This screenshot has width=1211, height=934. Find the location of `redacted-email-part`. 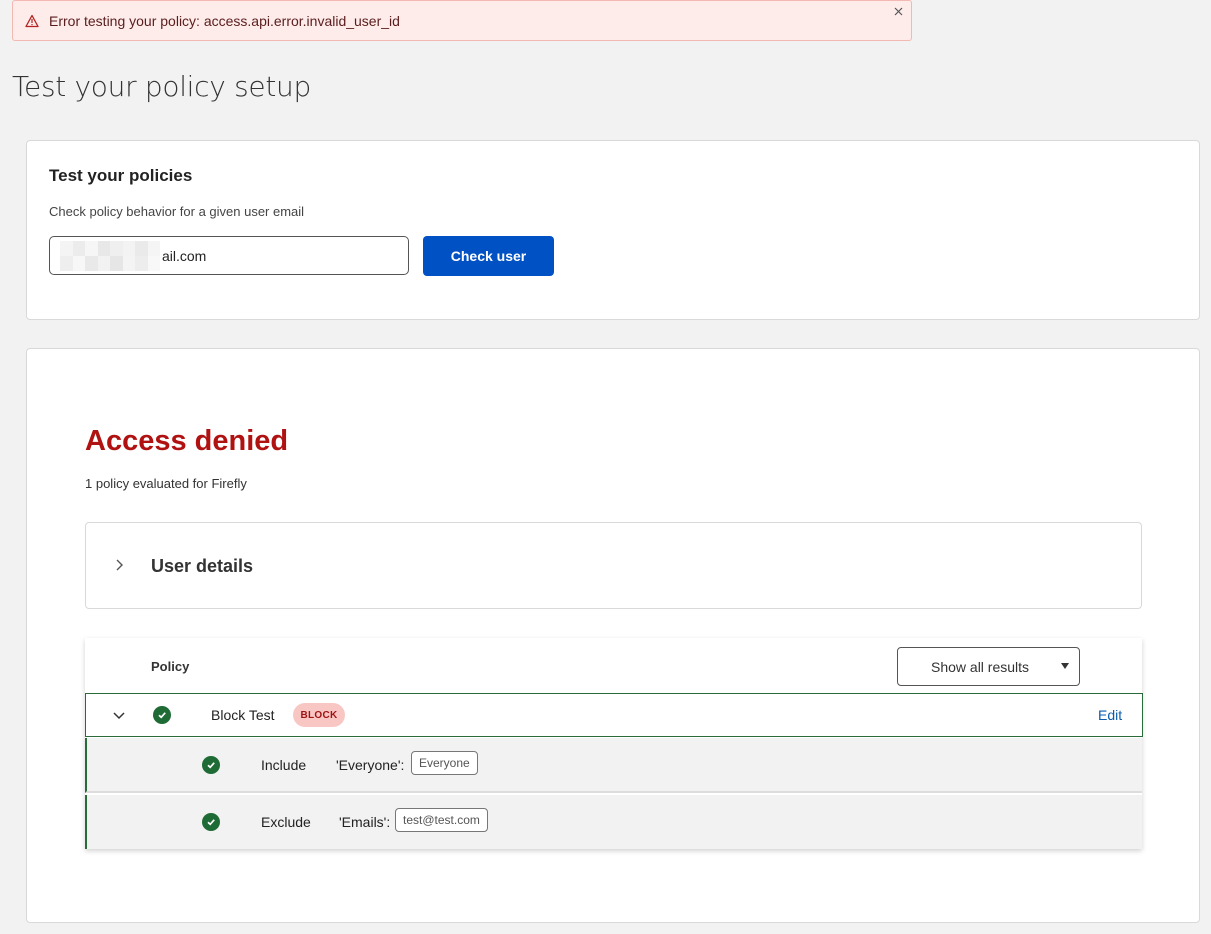

redacted-email-part is located at coordinates (110, 255).